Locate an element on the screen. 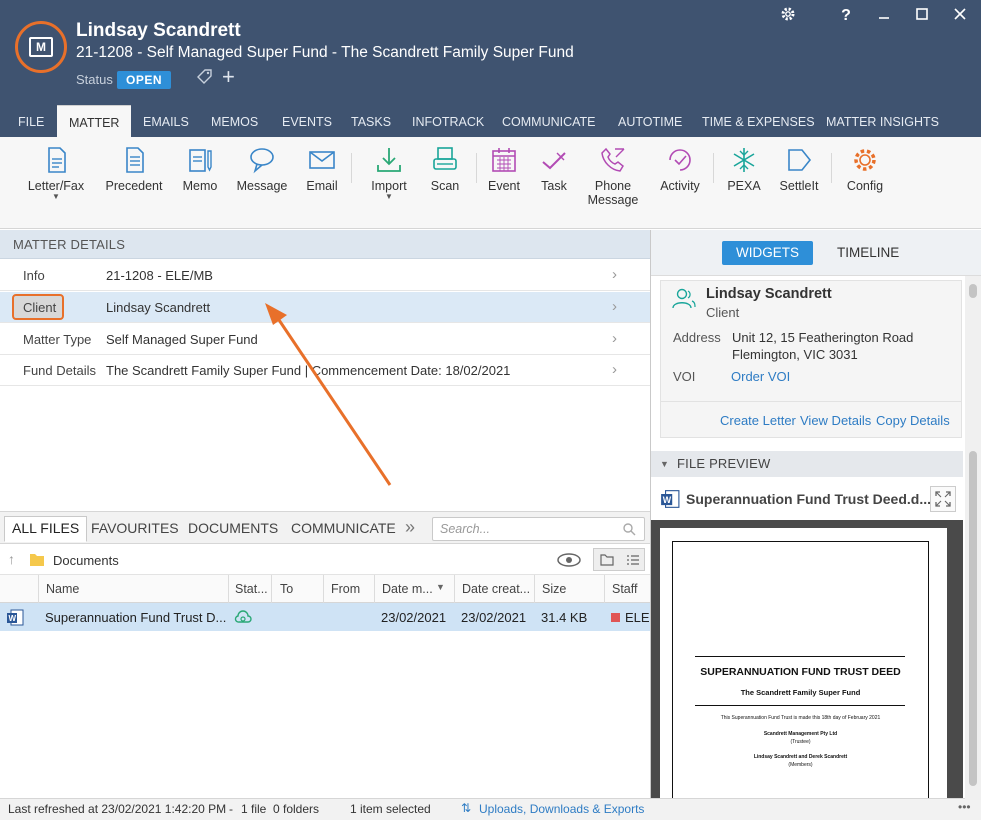 The image size is (981, 820). memo-button: Memo is located at coordinates (200, 169).